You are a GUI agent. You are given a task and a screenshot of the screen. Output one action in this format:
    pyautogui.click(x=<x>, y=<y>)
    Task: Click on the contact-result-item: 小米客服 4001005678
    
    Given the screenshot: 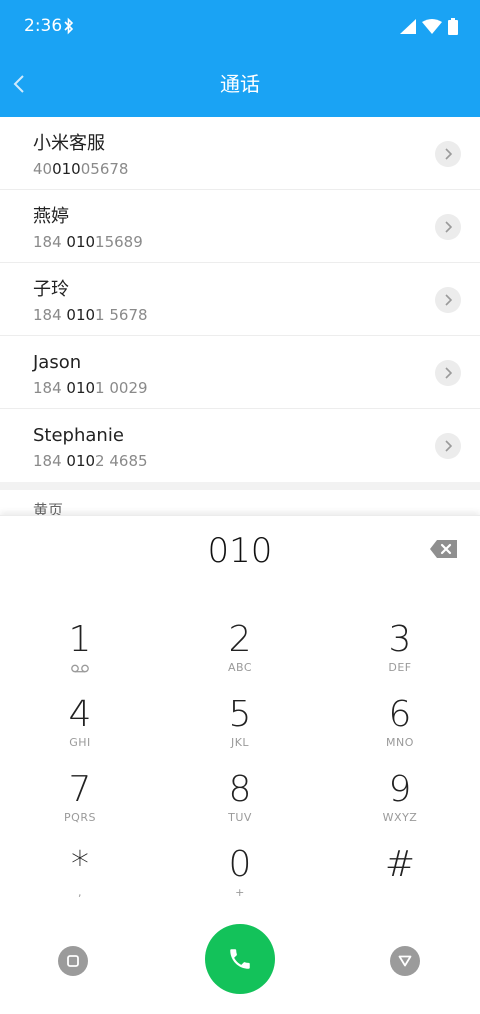 What is the action you would take?
    pyautogui.click(x=240, y=153)
    